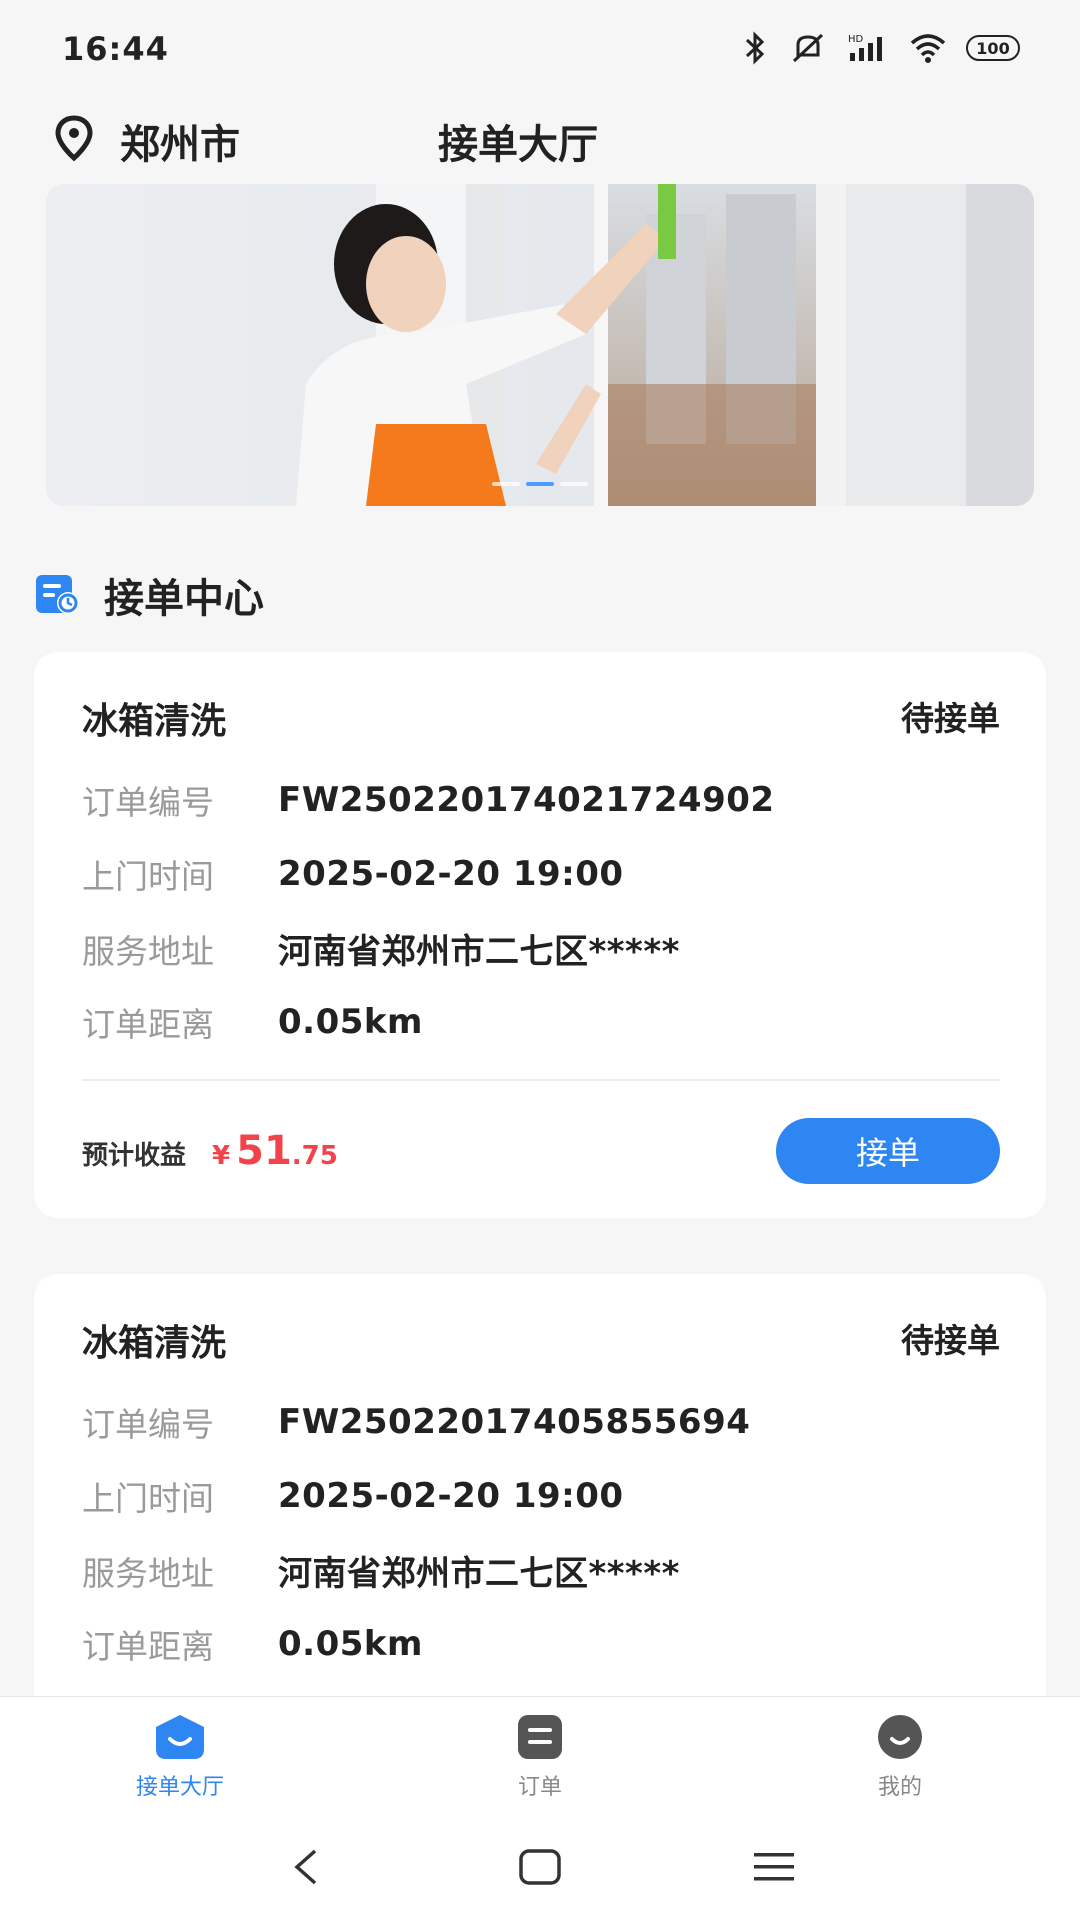 The width and height of the screenshot is (1080, 1920). Describe the element at coordinates (526, 800) in the screenshot. I see `order-number-value: FW25022017402172490​2` at that location.